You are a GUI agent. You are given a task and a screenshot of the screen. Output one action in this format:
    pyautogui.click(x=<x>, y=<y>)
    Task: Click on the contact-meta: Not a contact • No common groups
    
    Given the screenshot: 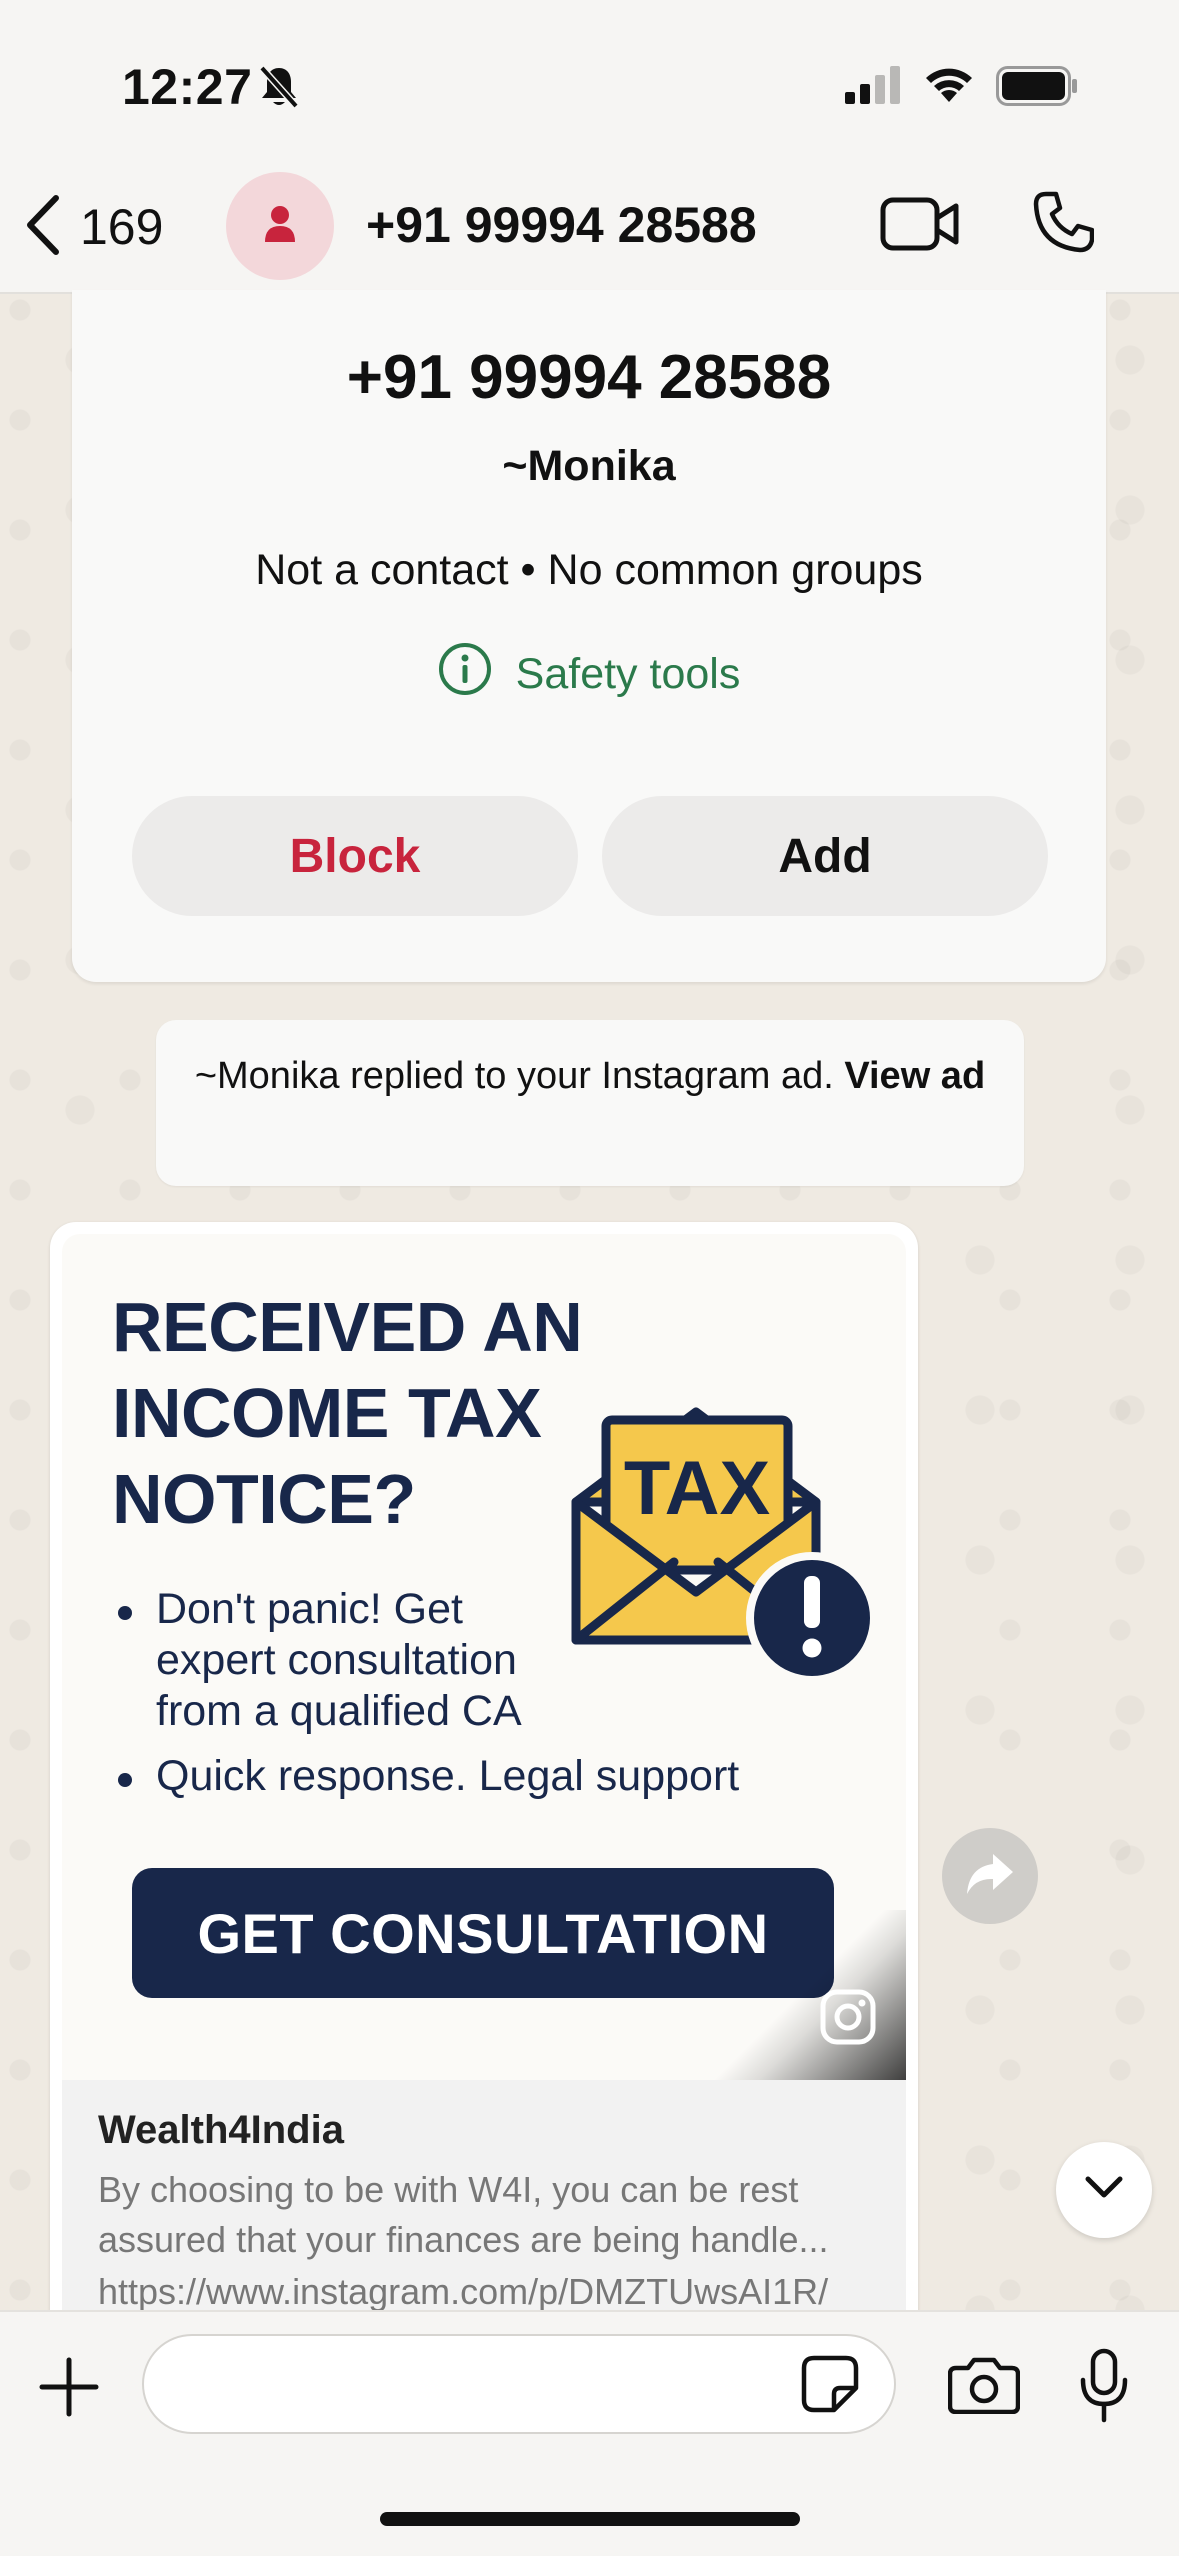 What is the action you would take?
    pyautogui.click(x=589, y=570)
    